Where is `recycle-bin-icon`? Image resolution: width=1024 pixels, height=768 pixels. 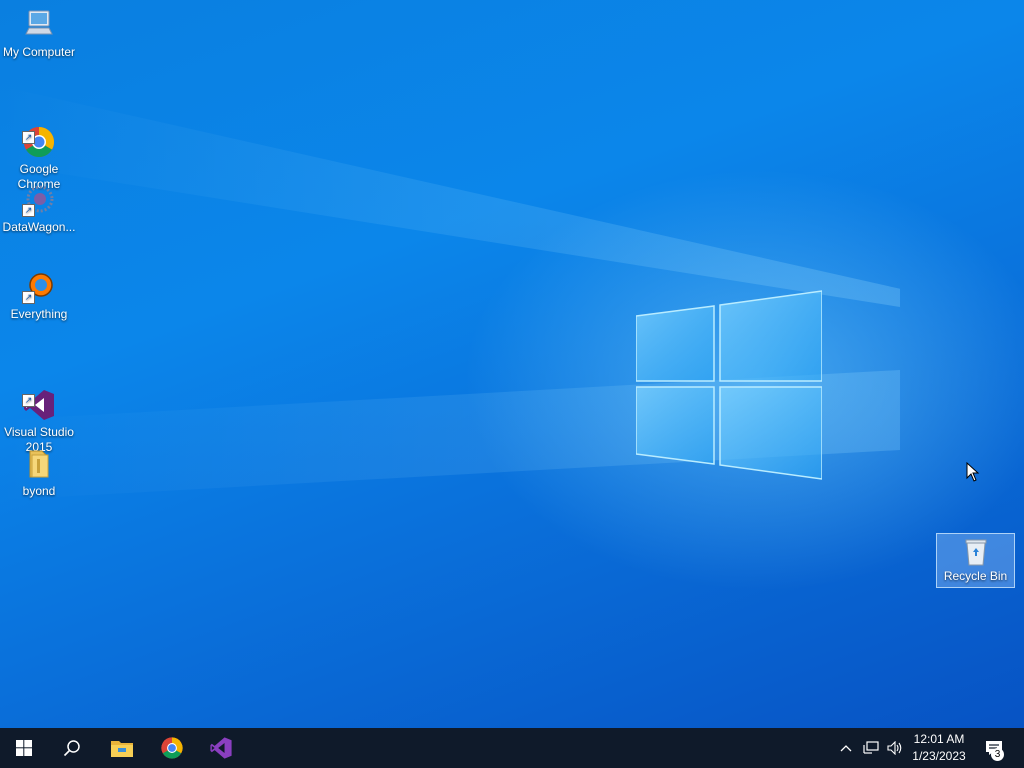
recycle-bin-icon is located at coordinates (976, 552).